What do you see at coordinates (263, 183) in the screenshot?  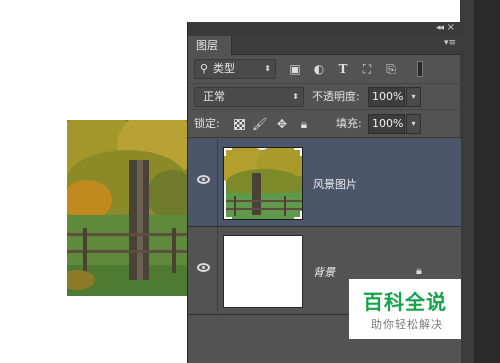 I see `layer-thumbnail-scenery` at bounding box center [263, 183].